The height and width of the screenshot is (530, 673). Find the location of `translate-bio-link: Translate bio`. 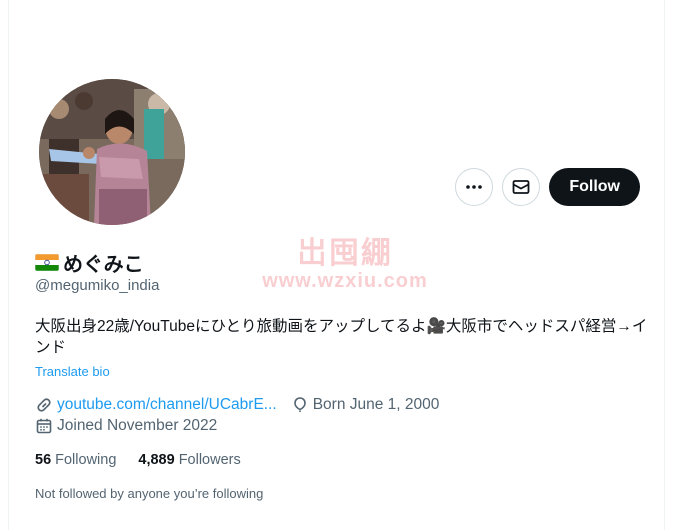

translate-bio-link: Translate bio is located at coordinates (72, 371).